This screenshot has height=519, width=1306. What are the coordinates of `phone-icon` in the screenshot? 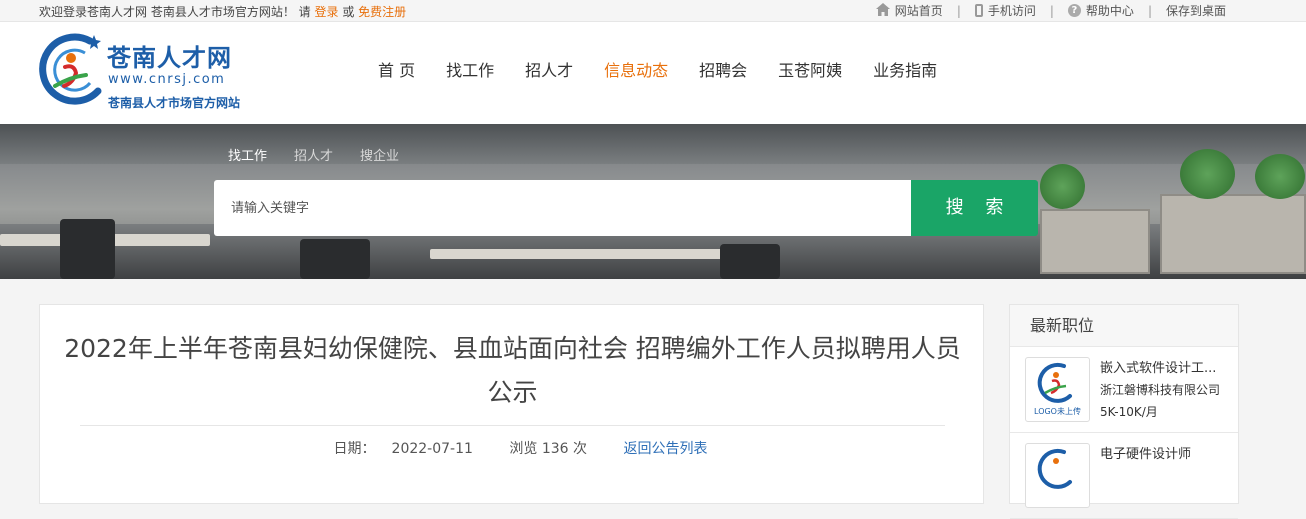 It's located at (978, 10).